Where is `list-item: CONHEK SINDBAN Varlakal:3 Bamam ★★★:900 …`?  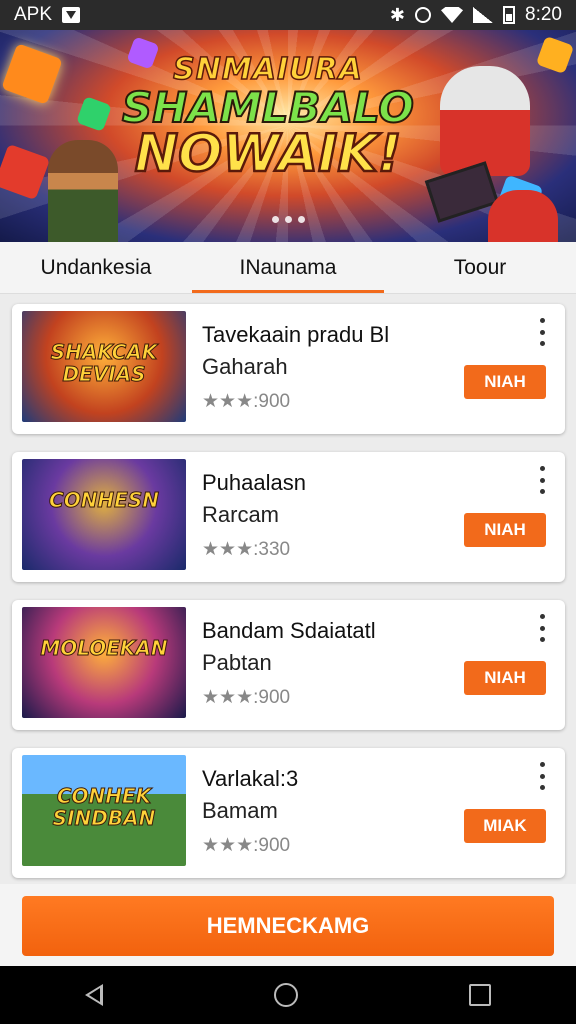
list-item: CONHEK SINDBAN Varlakal:3 Bamam ★★★:900 … is located at coordinates (288, 813).